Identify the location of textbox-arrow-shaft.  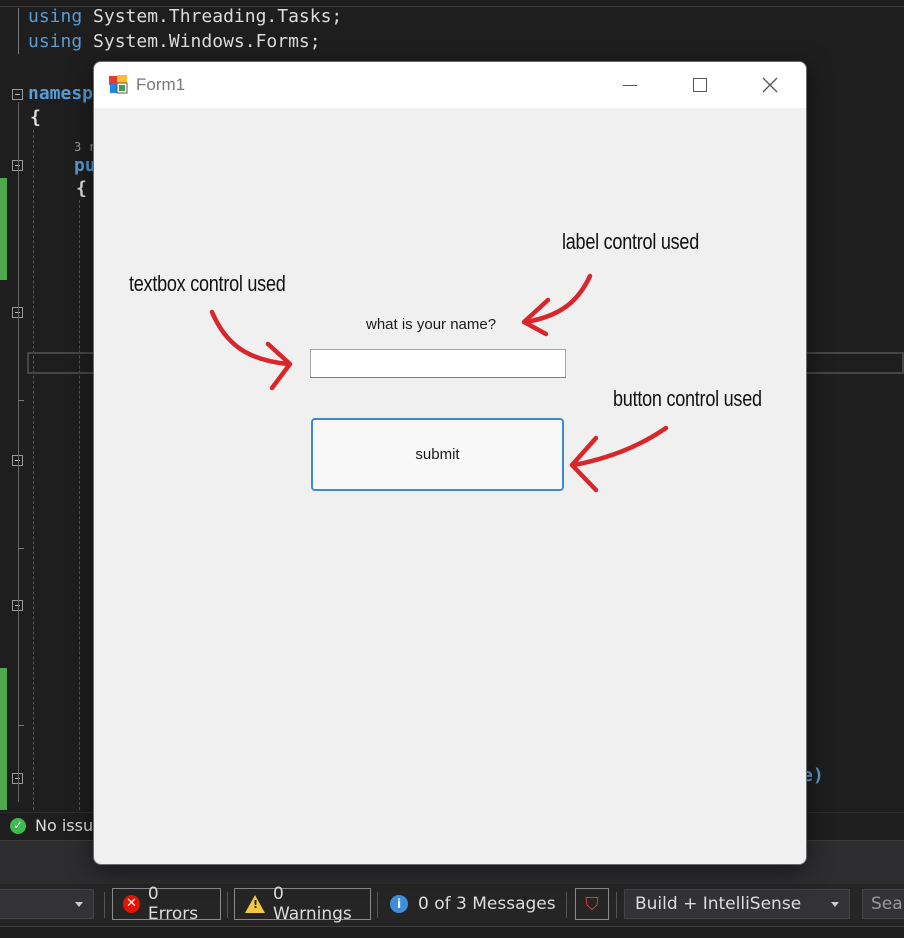
(250, 338).